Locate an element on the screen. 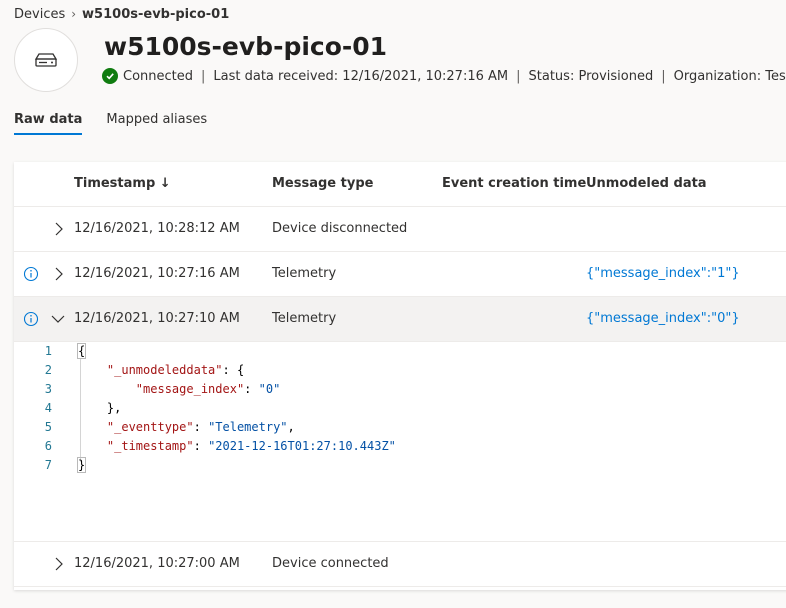  column-header-unmodeled-data: Unmodeled data is located at coordinates (646, 183).